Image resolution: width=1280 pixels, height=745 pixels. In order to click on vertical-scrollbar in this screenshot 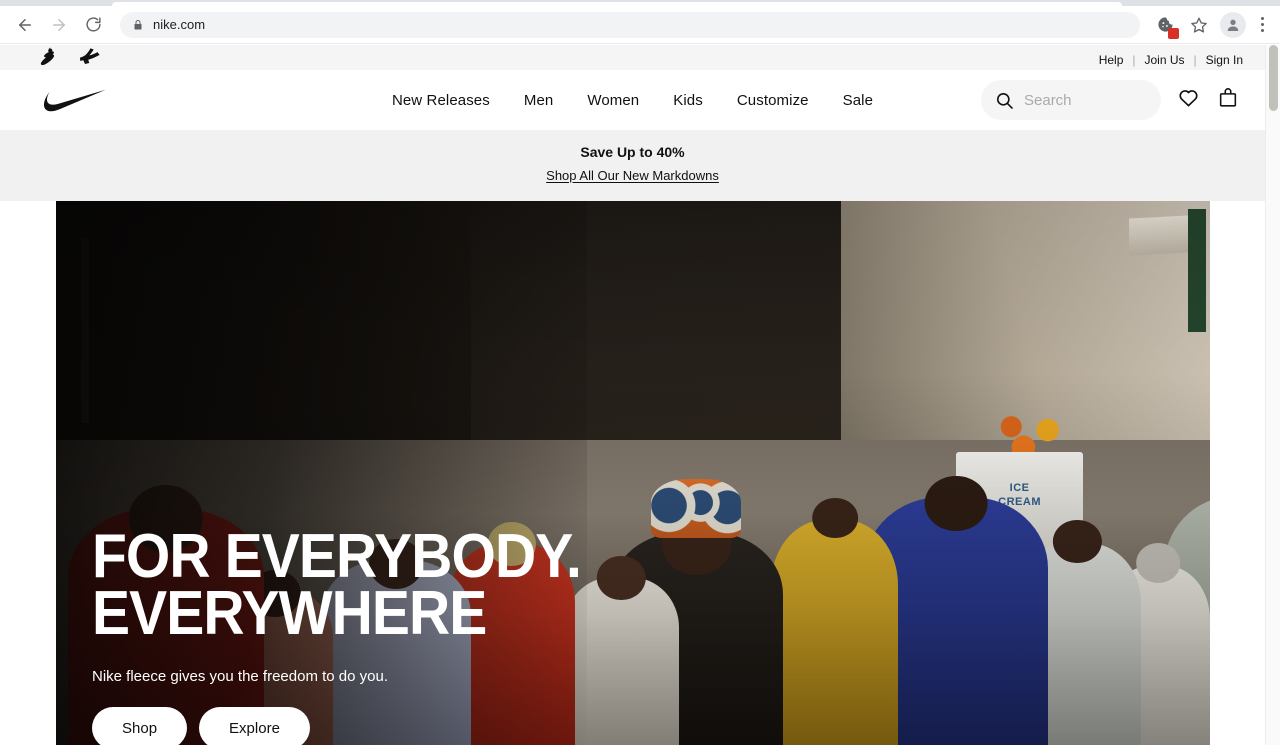, I will do `click(1272, 395)`.